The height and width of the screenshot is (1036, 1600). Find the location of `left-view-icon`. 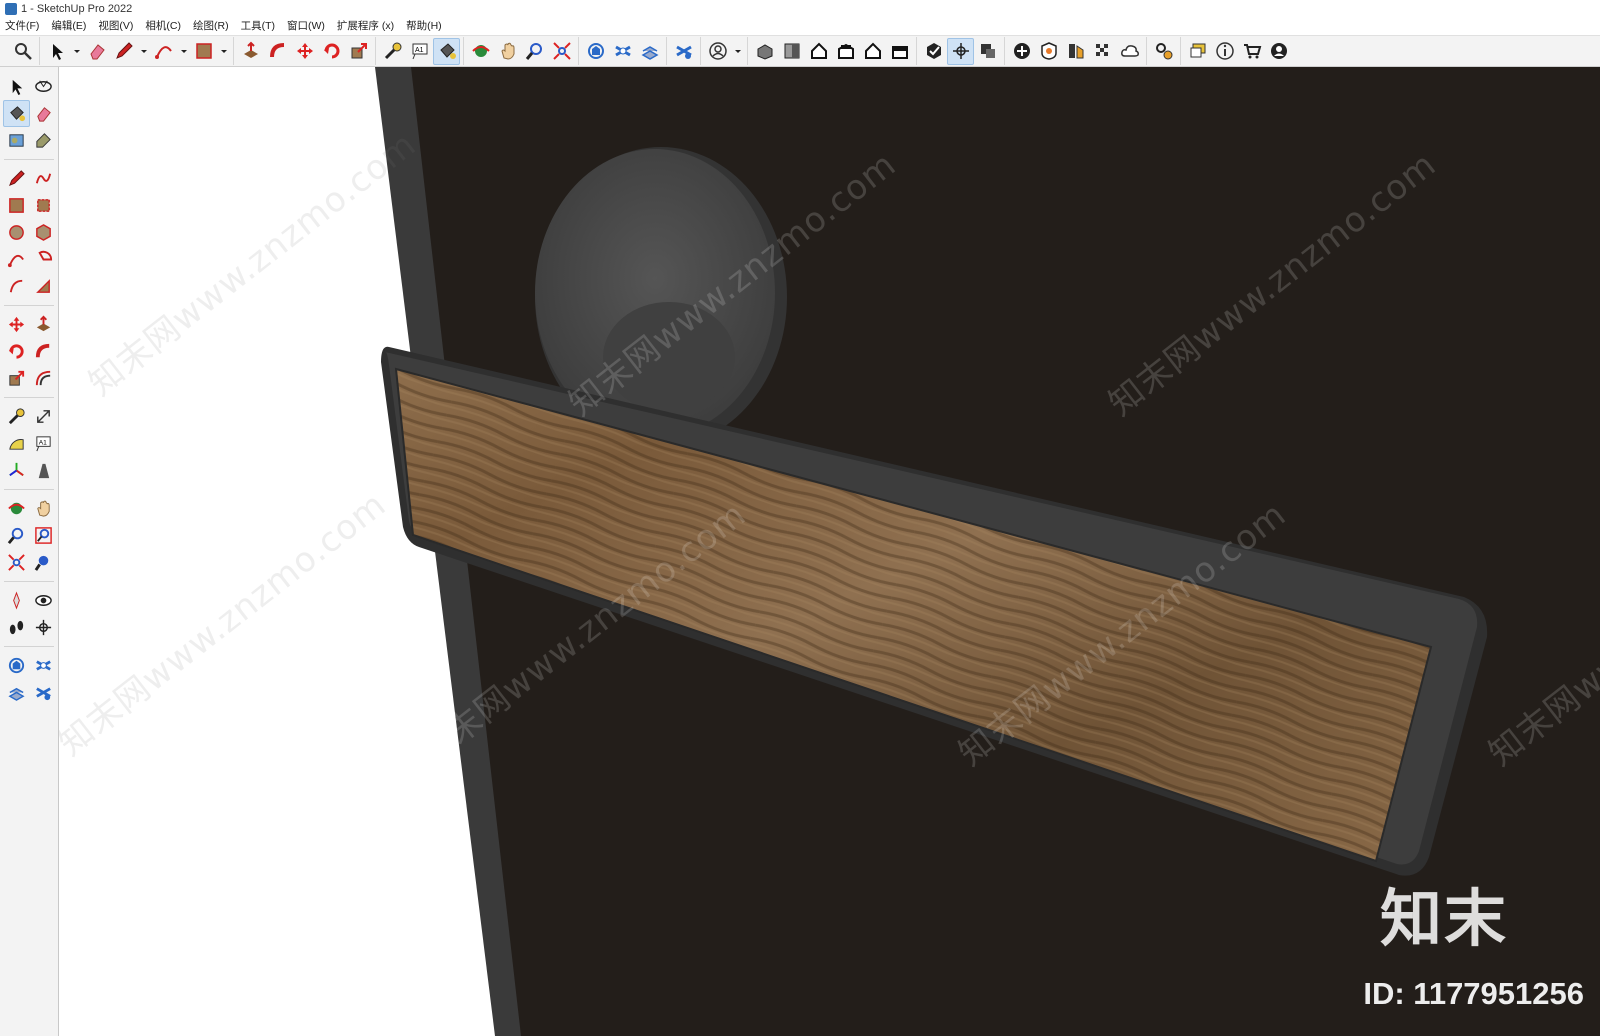

left-view-icon is located at coordinates (899, 51).